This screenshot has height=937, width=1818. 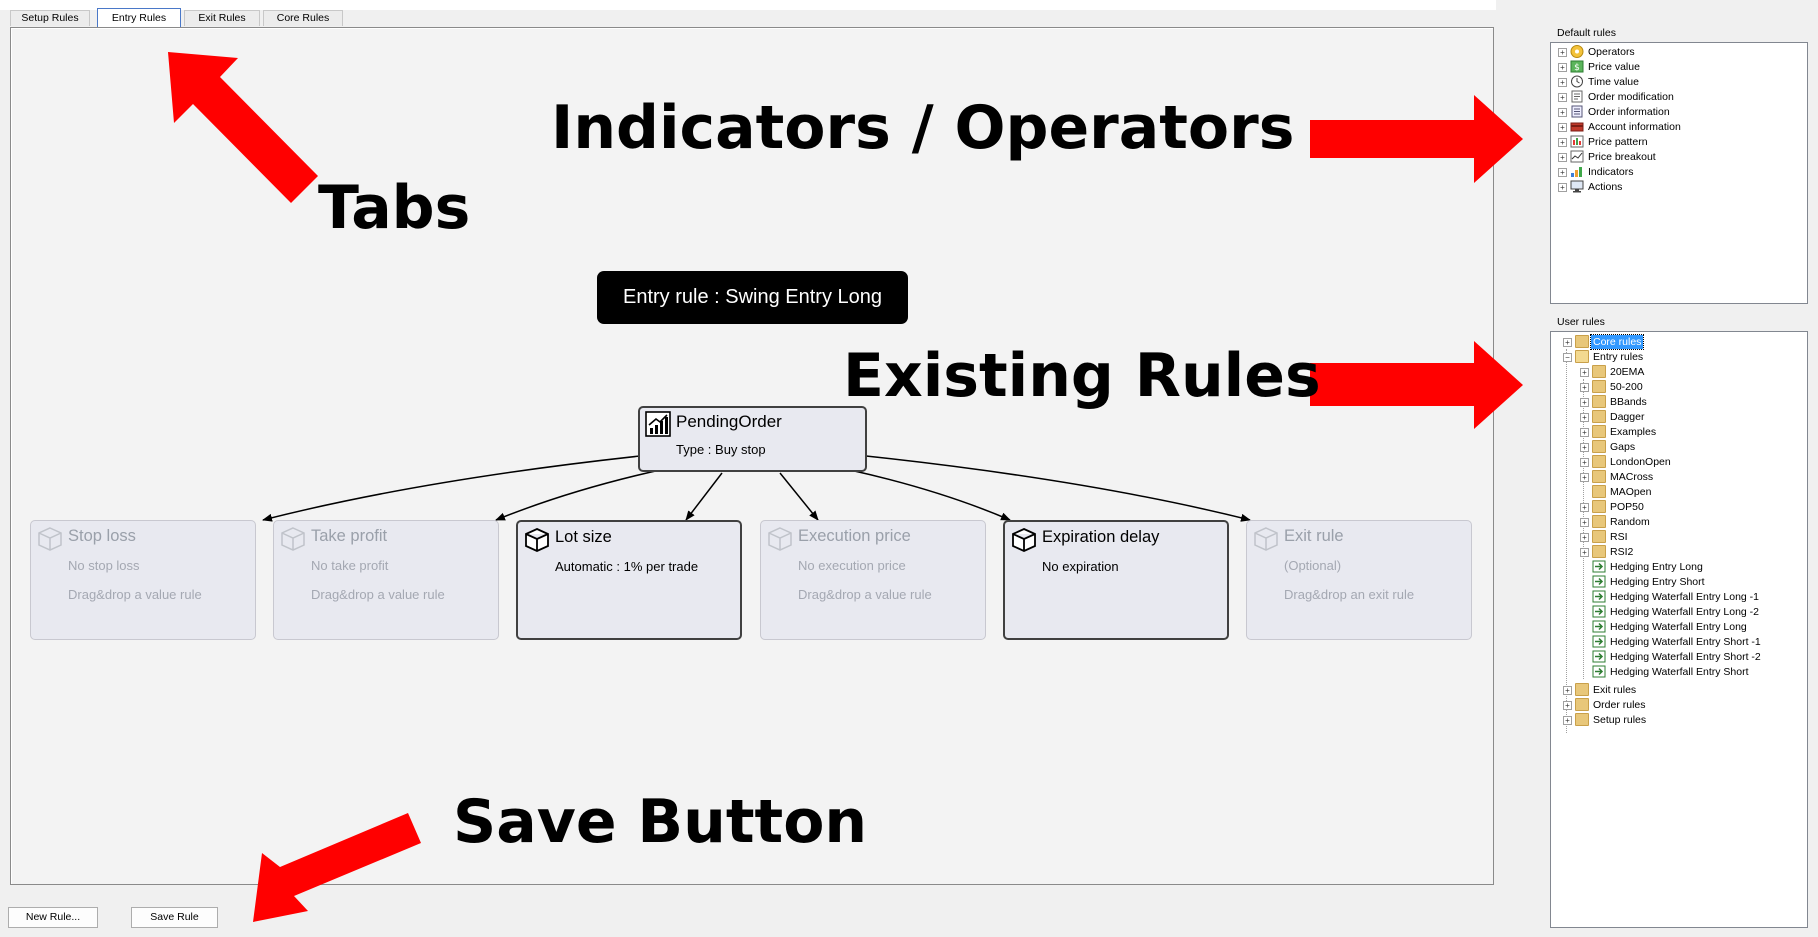 What do you see at coordinates (1416, 385) in the screenshot?
I see `arrow-to-user-rules` at bounding box center [1416, 385].